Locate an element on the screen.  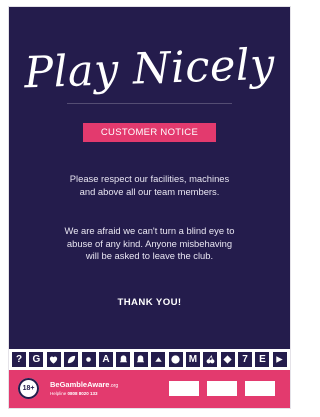
letter-tile: 7 is located at coordinates (245, 359).